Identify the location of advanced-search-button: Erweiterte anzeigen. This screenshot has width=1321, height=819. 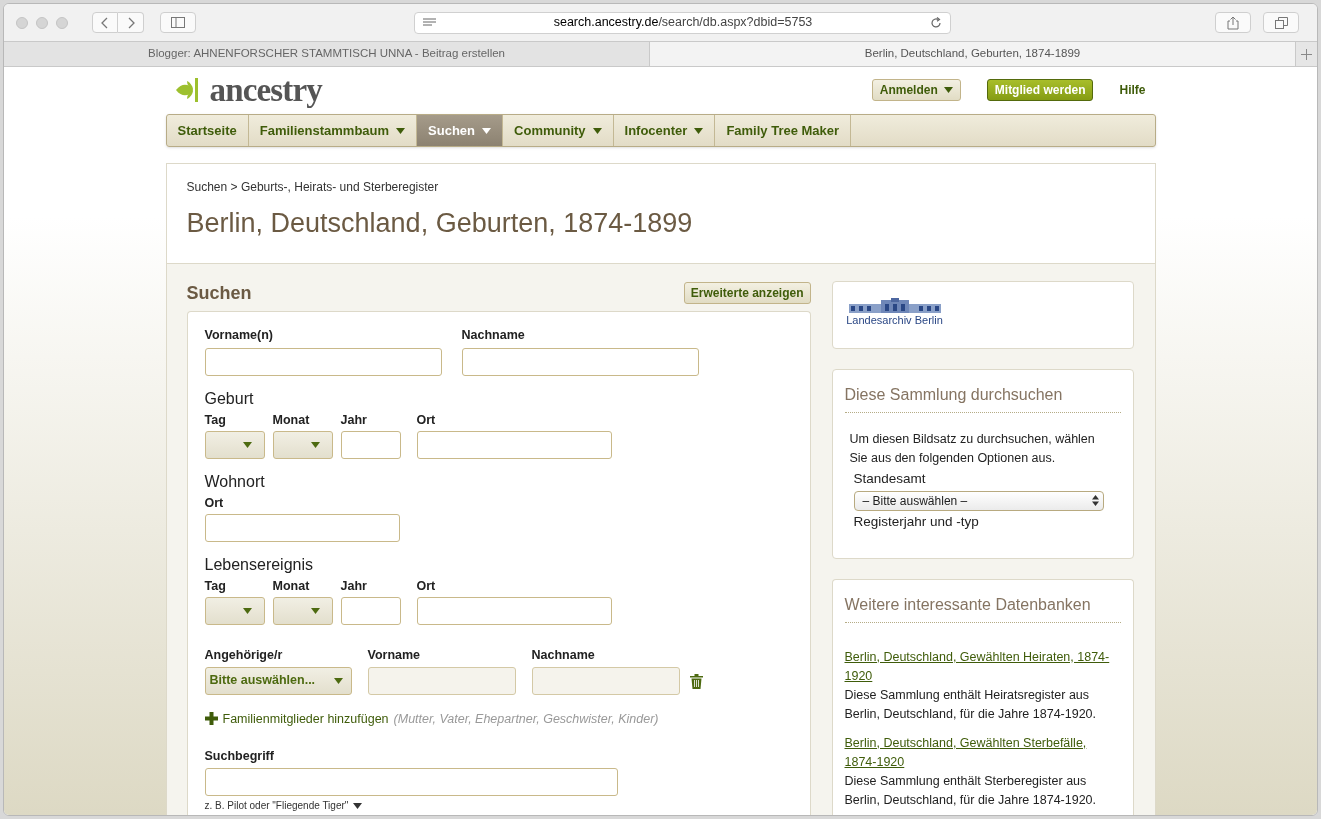
(747, 293).